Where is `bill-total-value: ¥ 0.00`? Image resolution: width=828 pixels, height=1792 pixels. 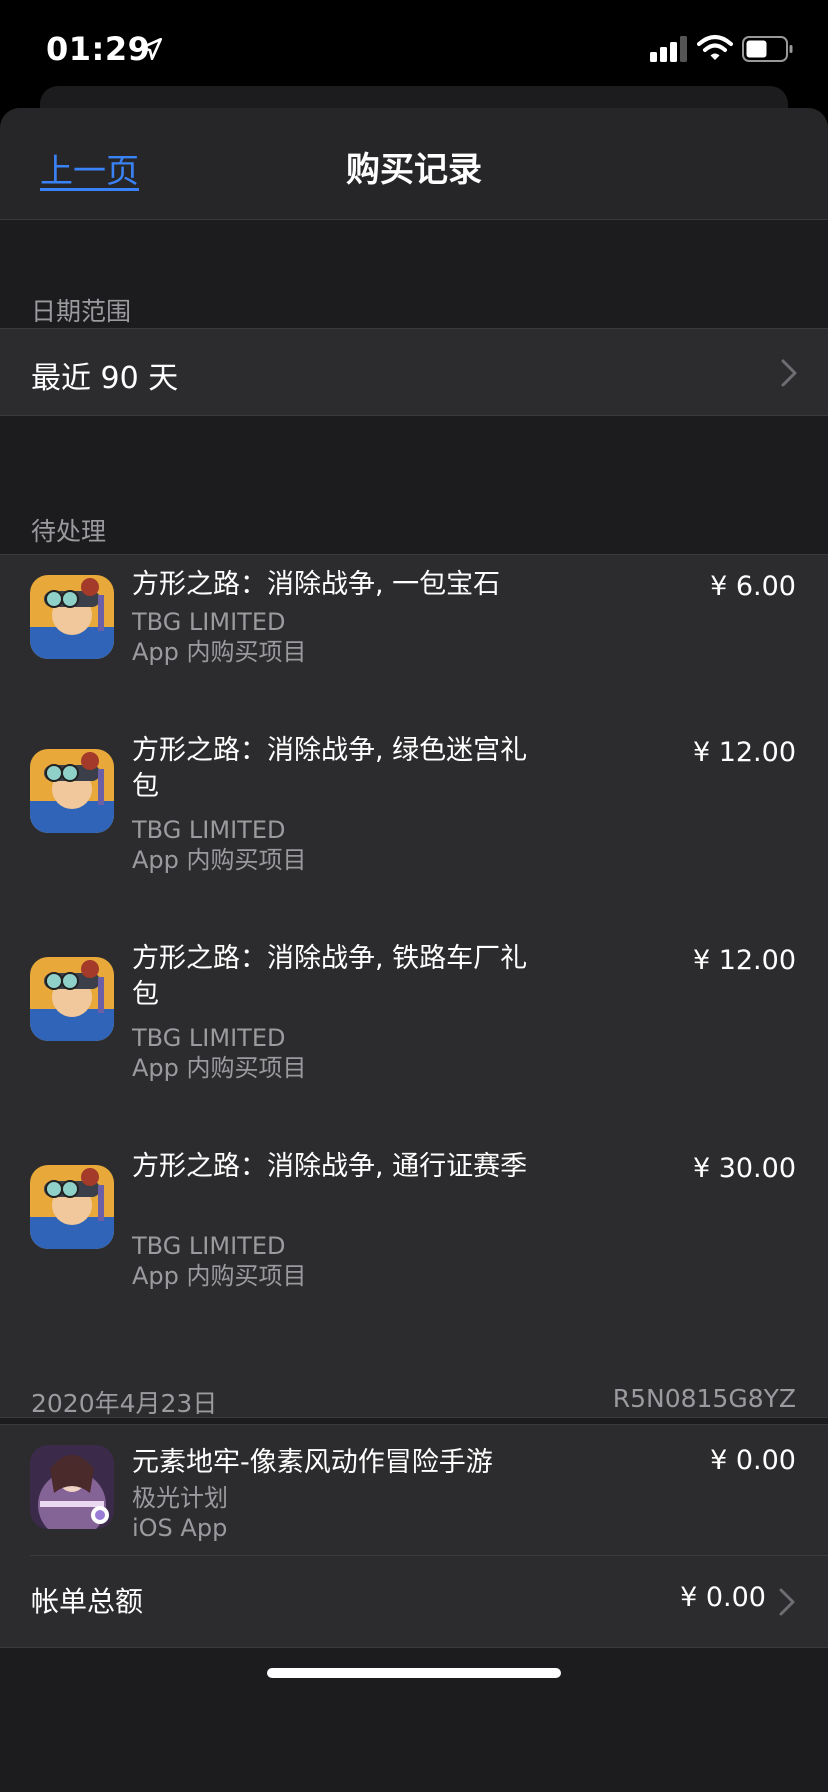
bill-total-value: ¥ 0.00 is located at coordinates (723, 1597).